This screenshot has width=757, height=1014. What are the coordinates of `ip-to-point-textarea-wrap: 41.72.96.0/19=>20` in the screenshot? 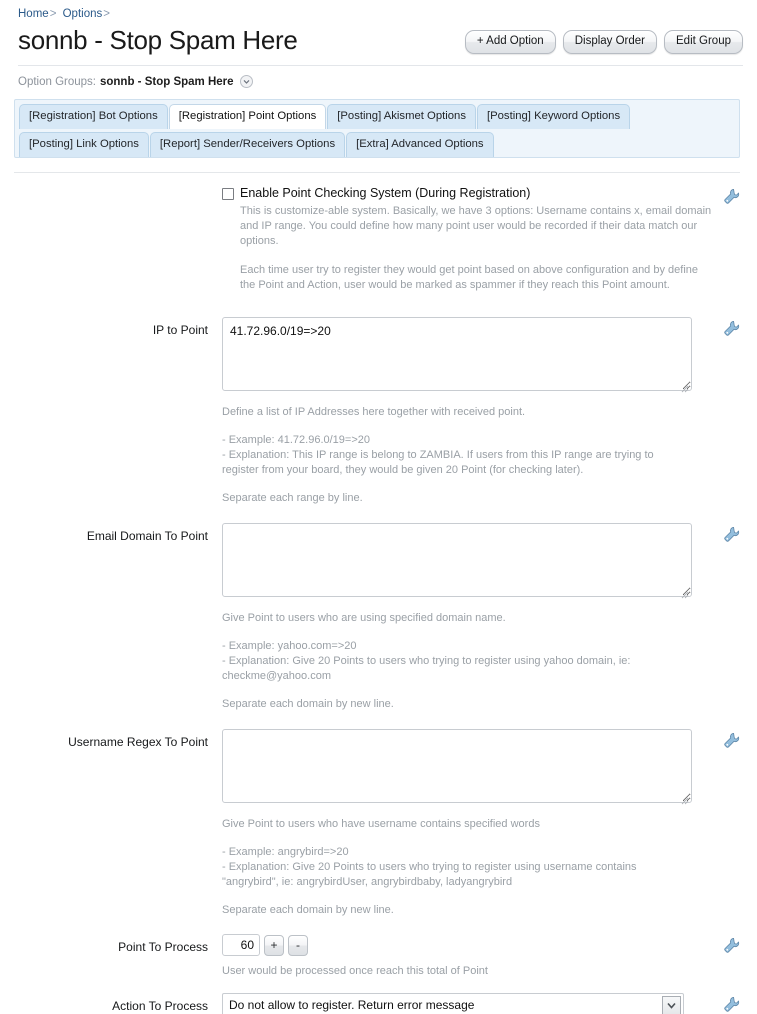 It's located at (457, 356).